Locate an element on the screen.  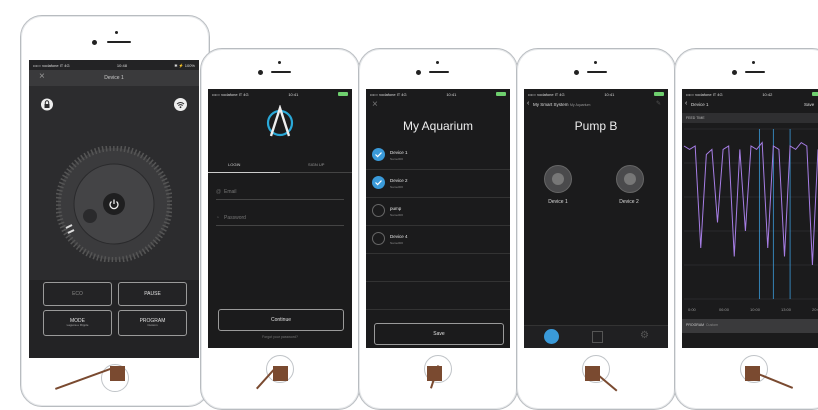
back-link: My Smart System is located at coordinates (551, 104).